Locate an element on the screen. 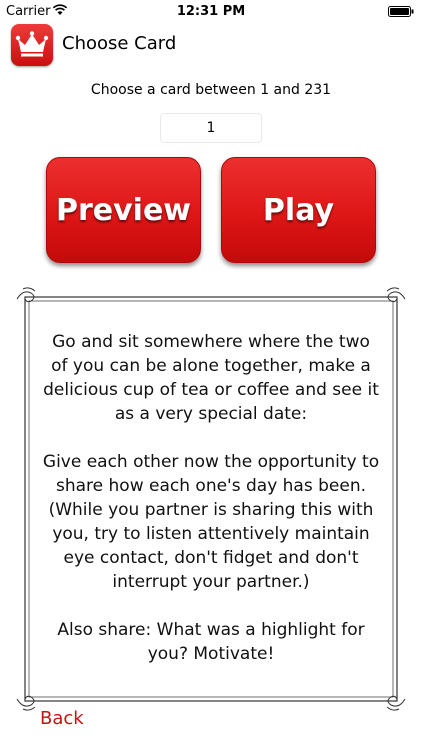 The width and height of the screenshot is (422, 750). page-title: Choose Card is located at coordinates (119, 43).